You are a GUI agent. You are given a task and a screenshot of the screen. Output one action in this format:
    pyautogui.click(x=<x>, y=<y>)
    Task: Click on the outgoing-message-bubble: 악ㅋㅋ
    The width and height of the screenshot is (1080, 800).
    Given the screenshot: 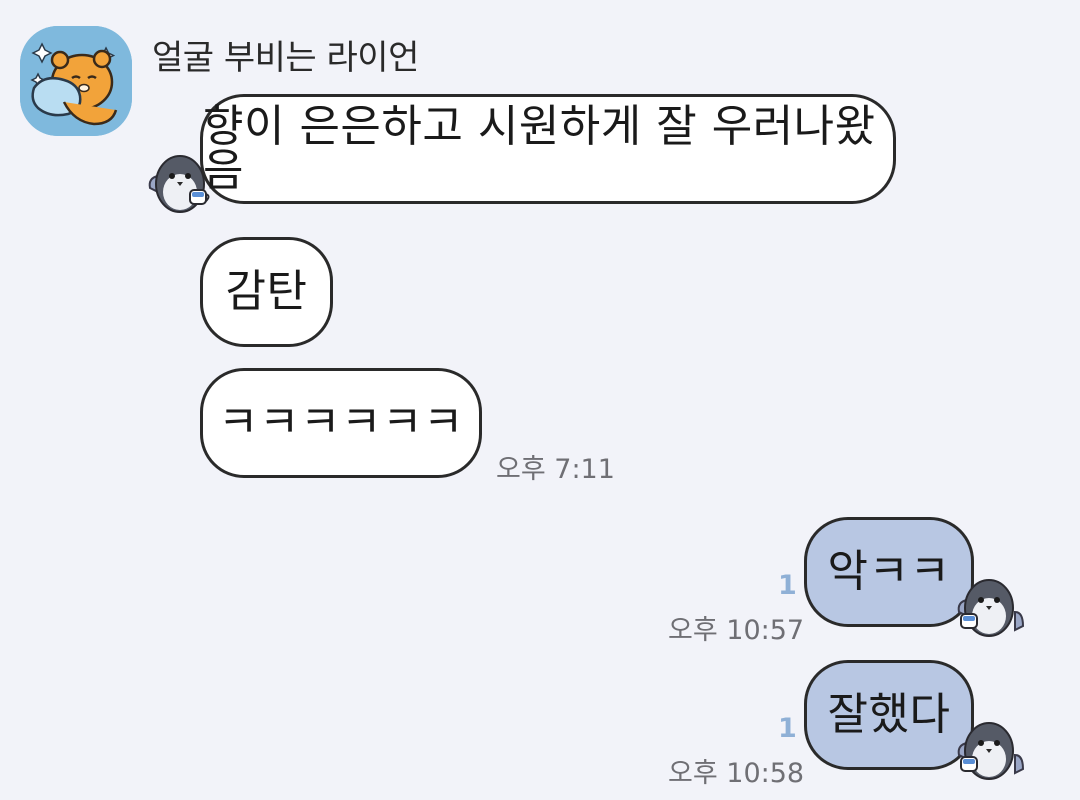 What is the action you would take?
    pyautogui.click(x=889, y=572)
    